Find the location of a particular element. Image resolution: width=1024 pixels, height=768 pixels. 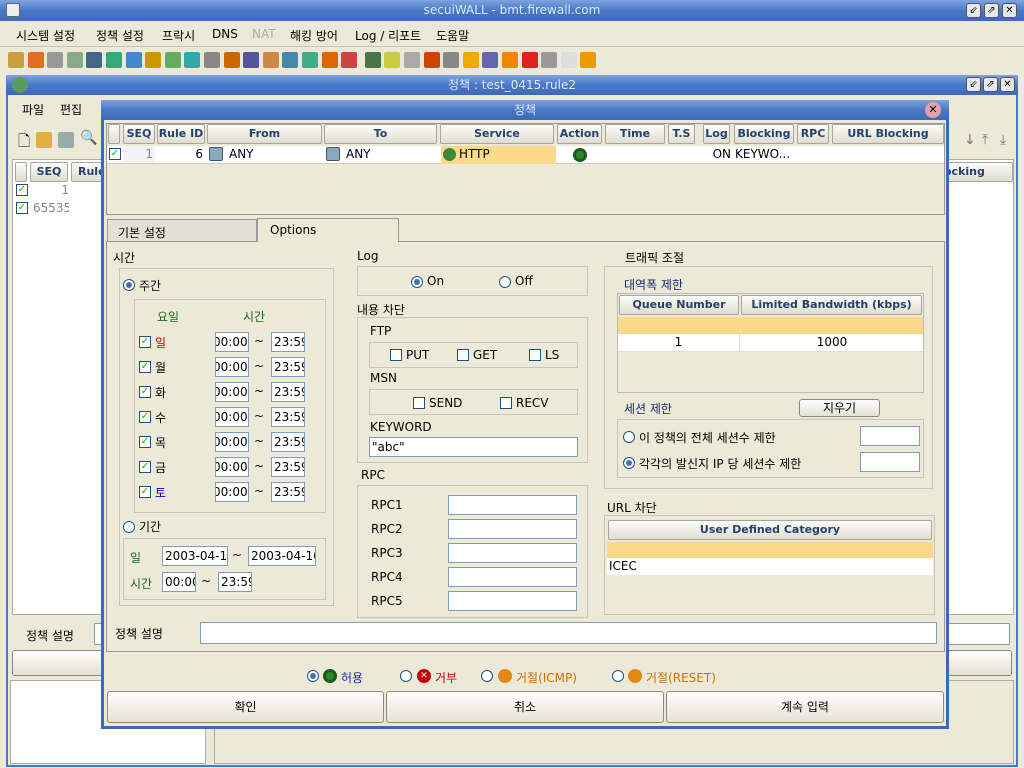

menu-help: 도움말 is located at coordinates (452, 35).